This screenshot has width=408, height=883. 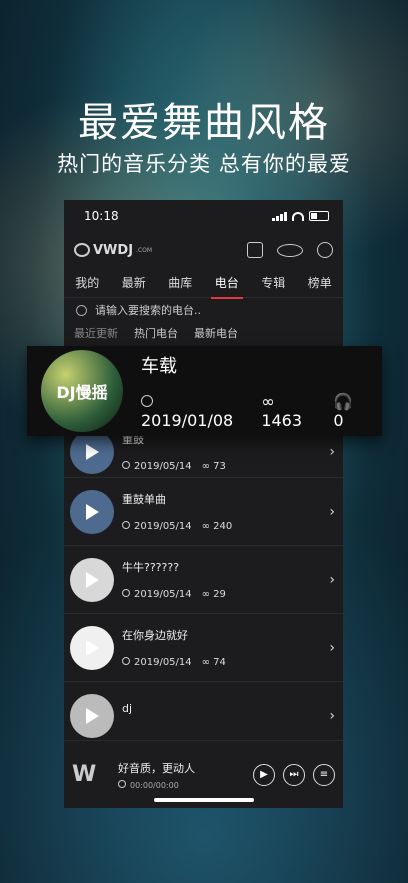 What do you see at coordinates (216, 333) in the screenshot?
I see `subtab-new: 最新电台` at bounding box center [216, 333].